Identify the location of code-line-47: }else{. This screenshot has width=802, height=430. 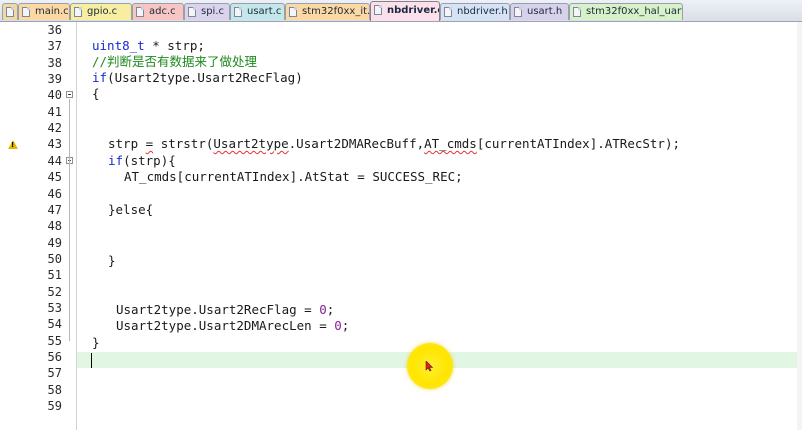
(130, 210).